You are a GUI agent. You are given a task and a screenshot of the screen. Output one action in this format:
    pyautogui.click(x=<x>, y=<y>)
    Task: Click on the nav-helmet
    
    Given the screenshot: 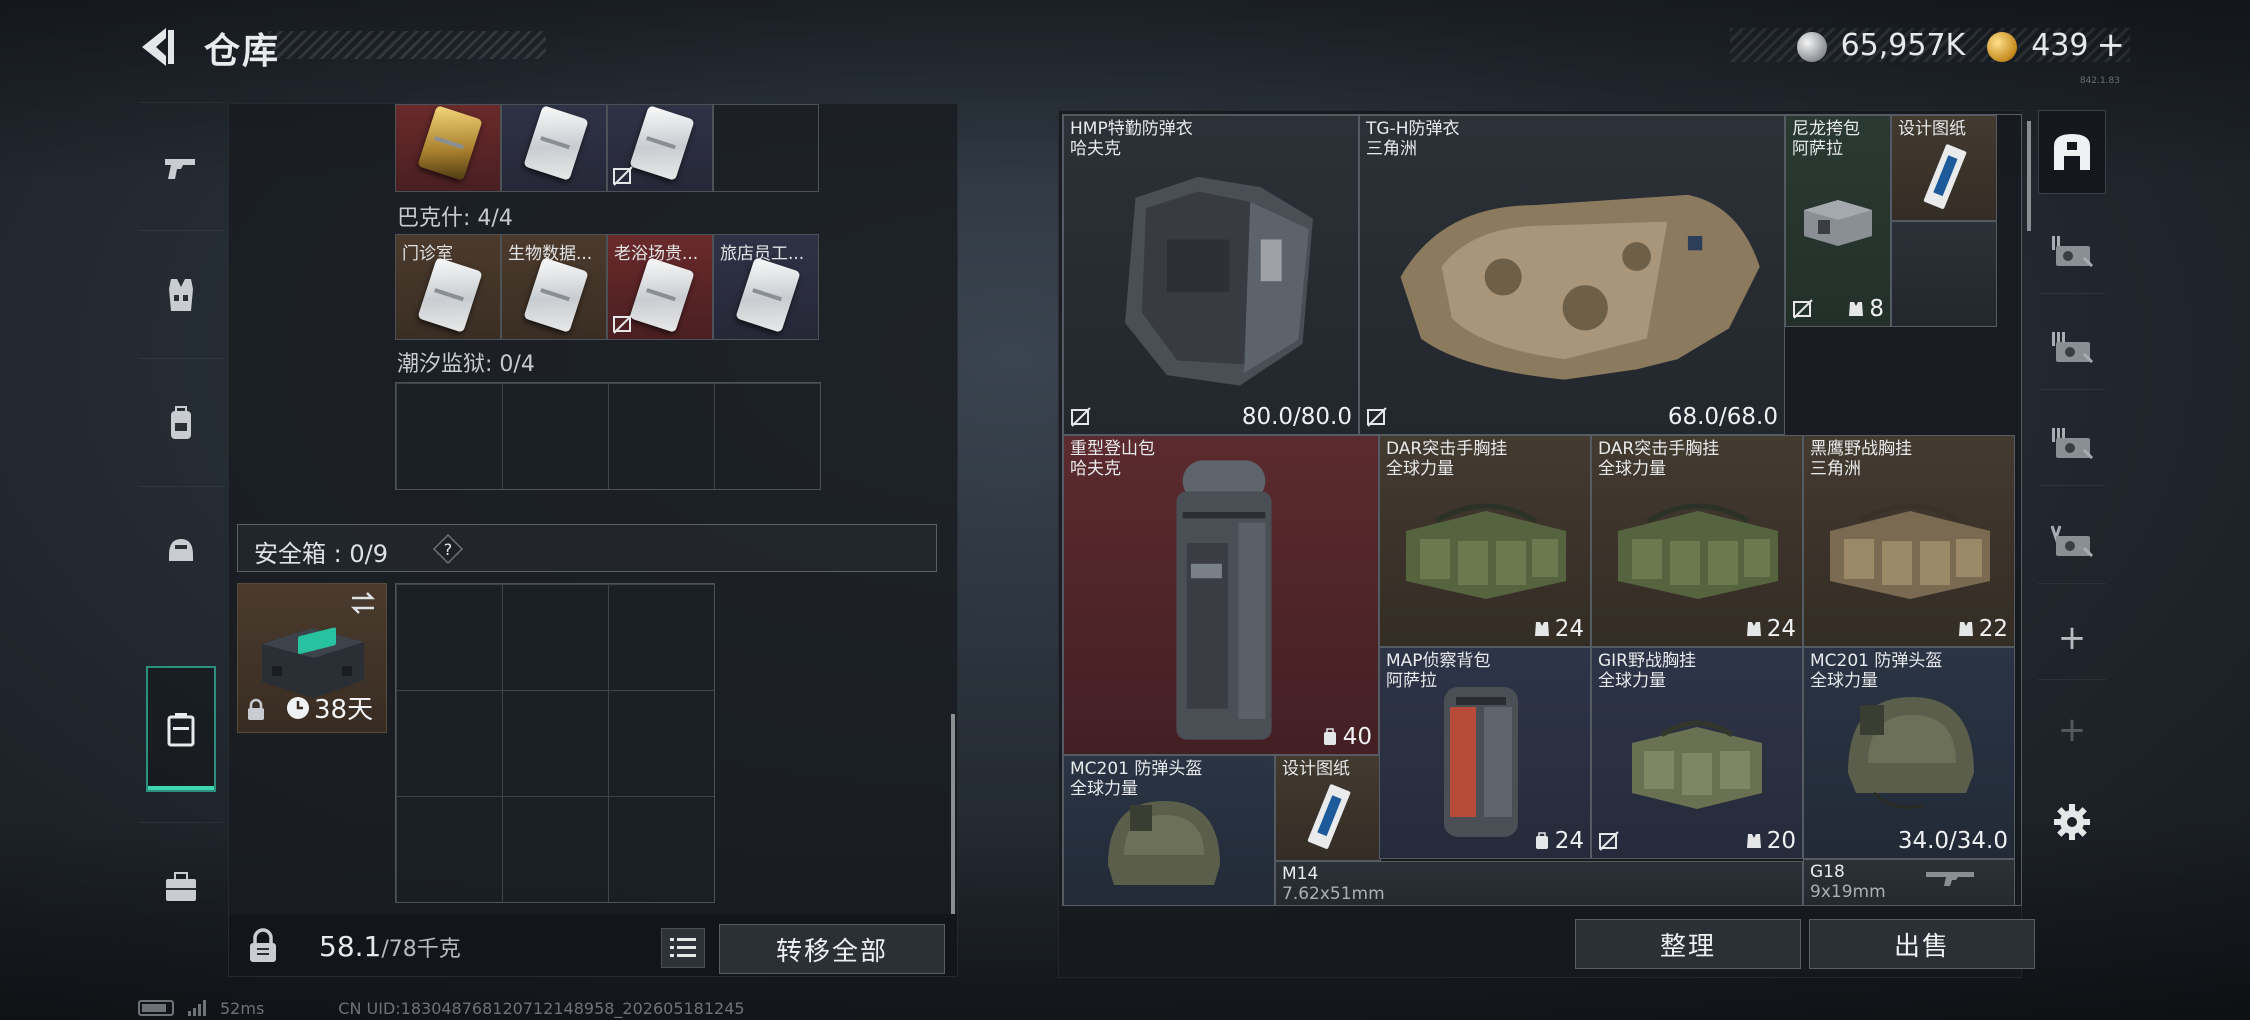 What is the action you would take?
    pyautogui.click(x=181, y=550)
    